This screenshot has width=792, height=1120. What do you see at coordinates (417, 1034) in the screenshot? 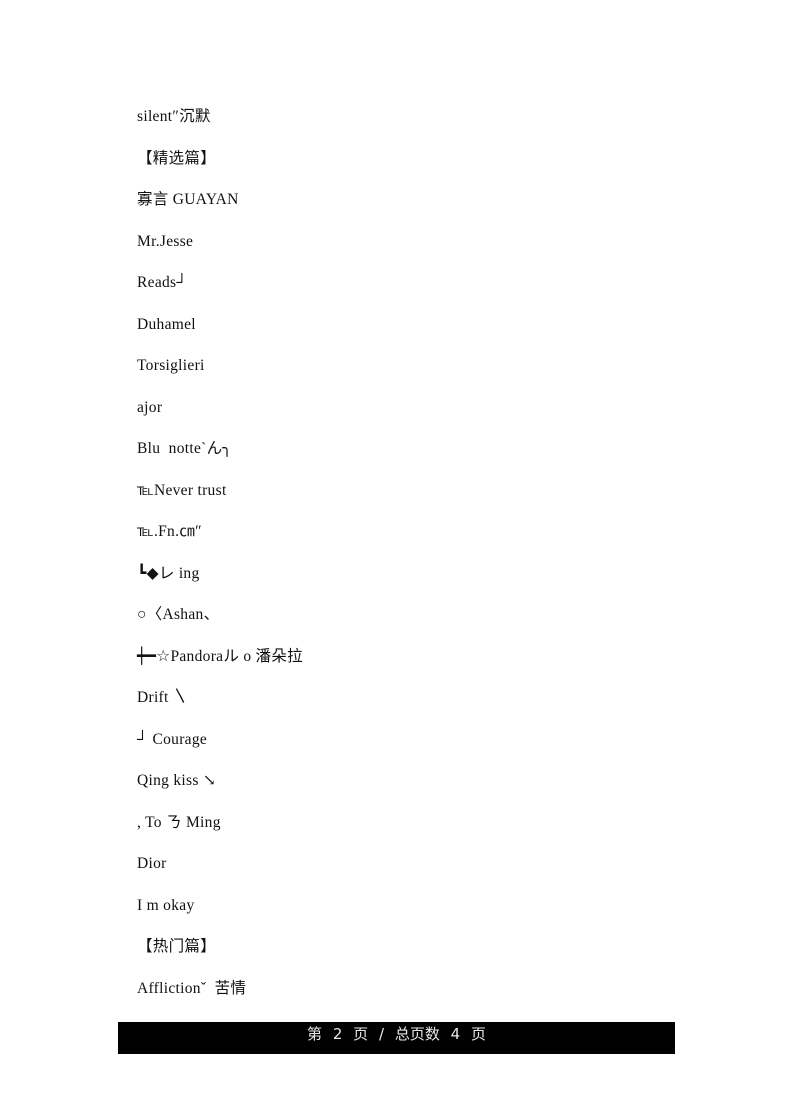
I see `total-pages-label: 总页数` at bounding box center [417, 1034].